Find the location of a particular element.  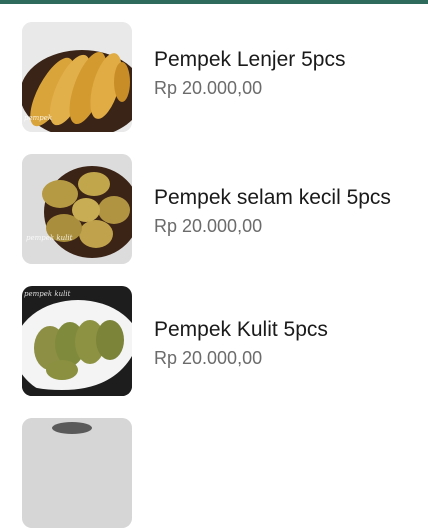

product-name: Pempek selam kecil 5pcs is located at coordinates (272, 197).